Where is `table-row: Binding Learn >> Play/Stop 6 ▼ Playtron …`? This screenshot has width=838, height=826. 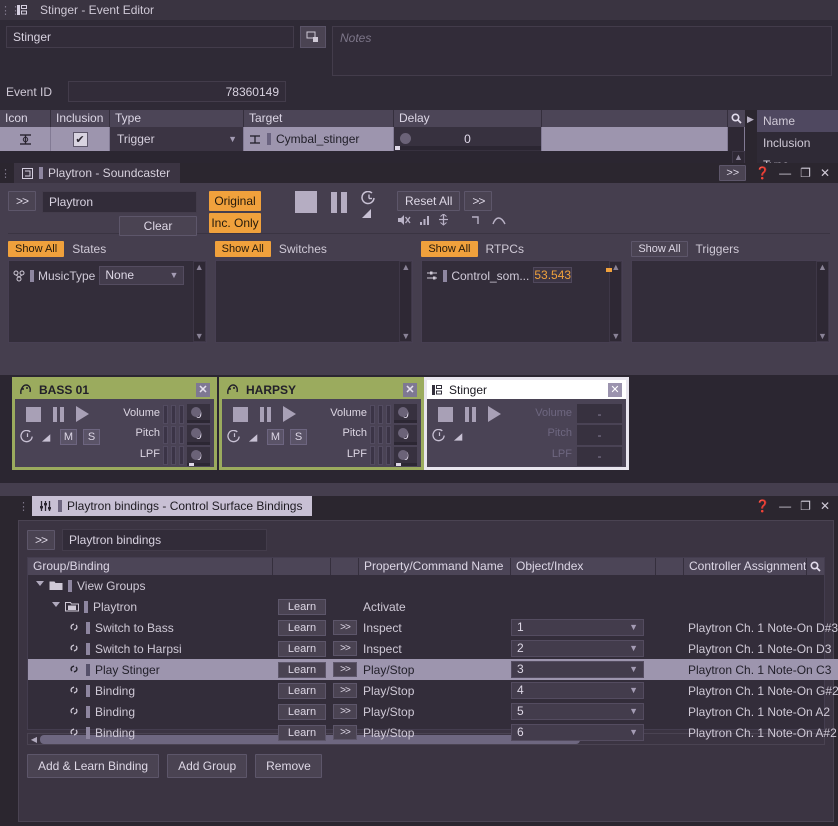 table-row: Binding Learn >> Play/Stop 6 ▼ Playtron … is located at coordinates (433, 732).